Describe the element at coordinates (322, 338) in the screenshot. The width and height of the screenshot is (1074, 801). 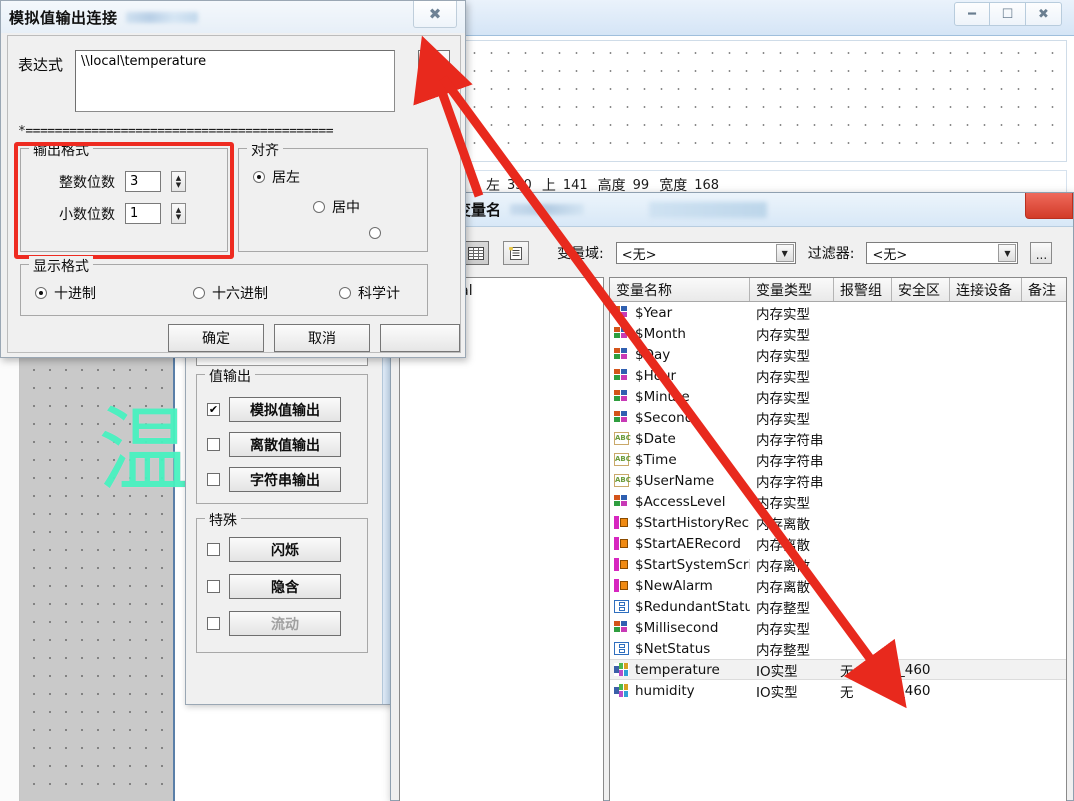
I see `analog-cancel-button: 取消` at that location.